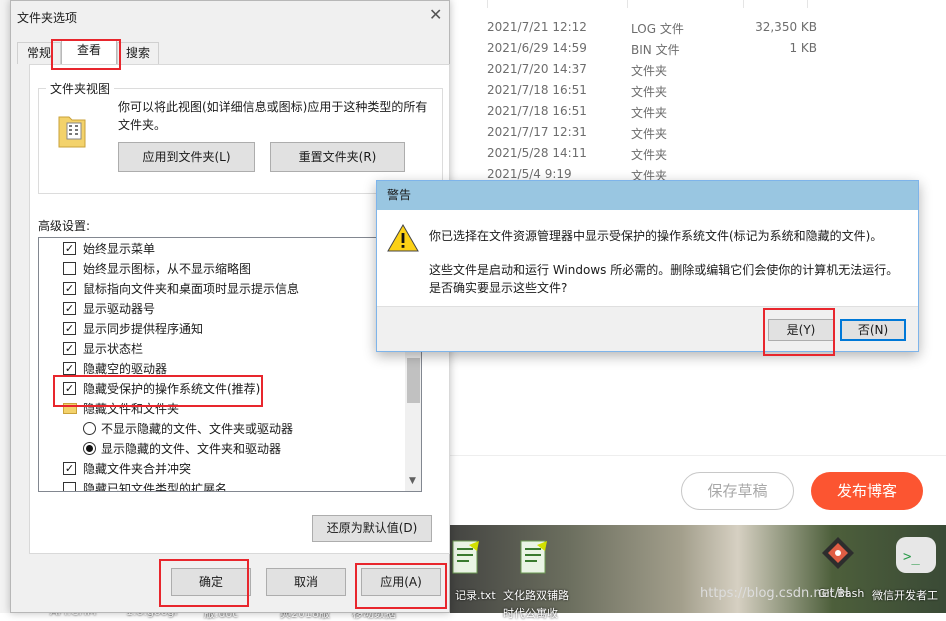 The width and height of the screenshot is (946, 621). What do you see at coordinates (905, 595) in the screenshot?
I see `desktop-icon-label: 微信开发者工` at bounding box center [905, 595].